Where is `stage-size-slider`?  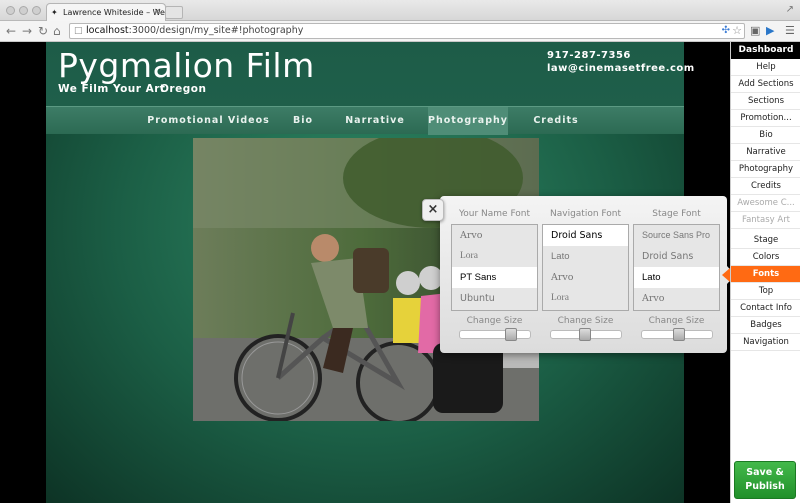 stage-size-slider is located at coordinates (677, 334).